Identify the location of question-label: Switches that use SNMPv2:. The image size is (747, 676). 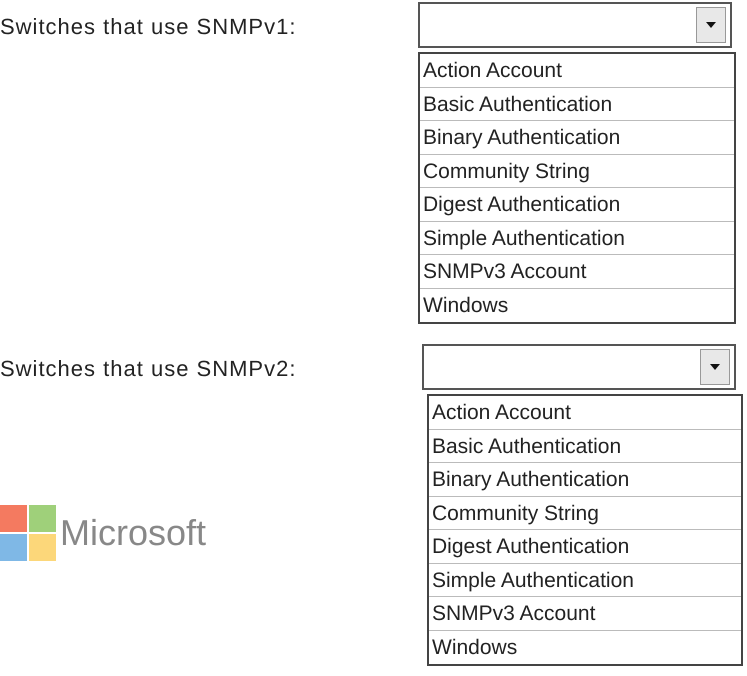
(149, 369).